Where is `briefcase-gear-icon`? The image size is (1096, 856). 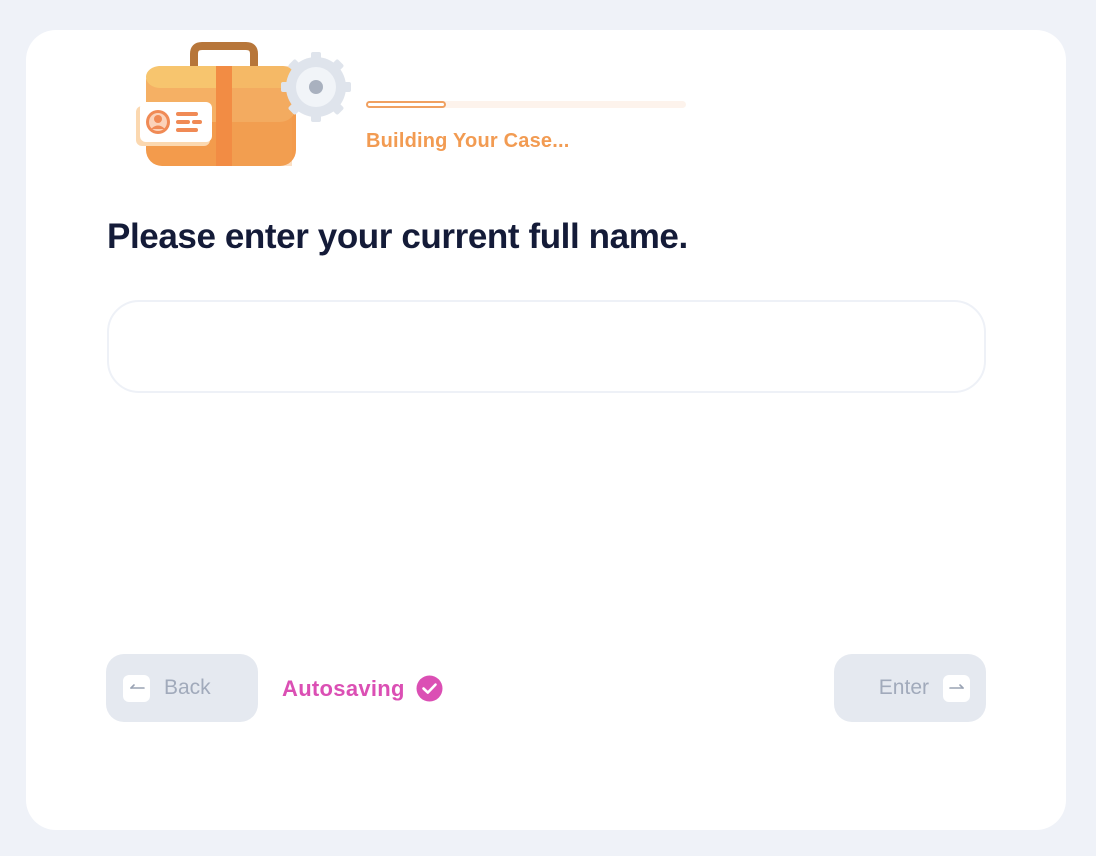
briefcase-gear-icon is located at coordinates (245, 107).